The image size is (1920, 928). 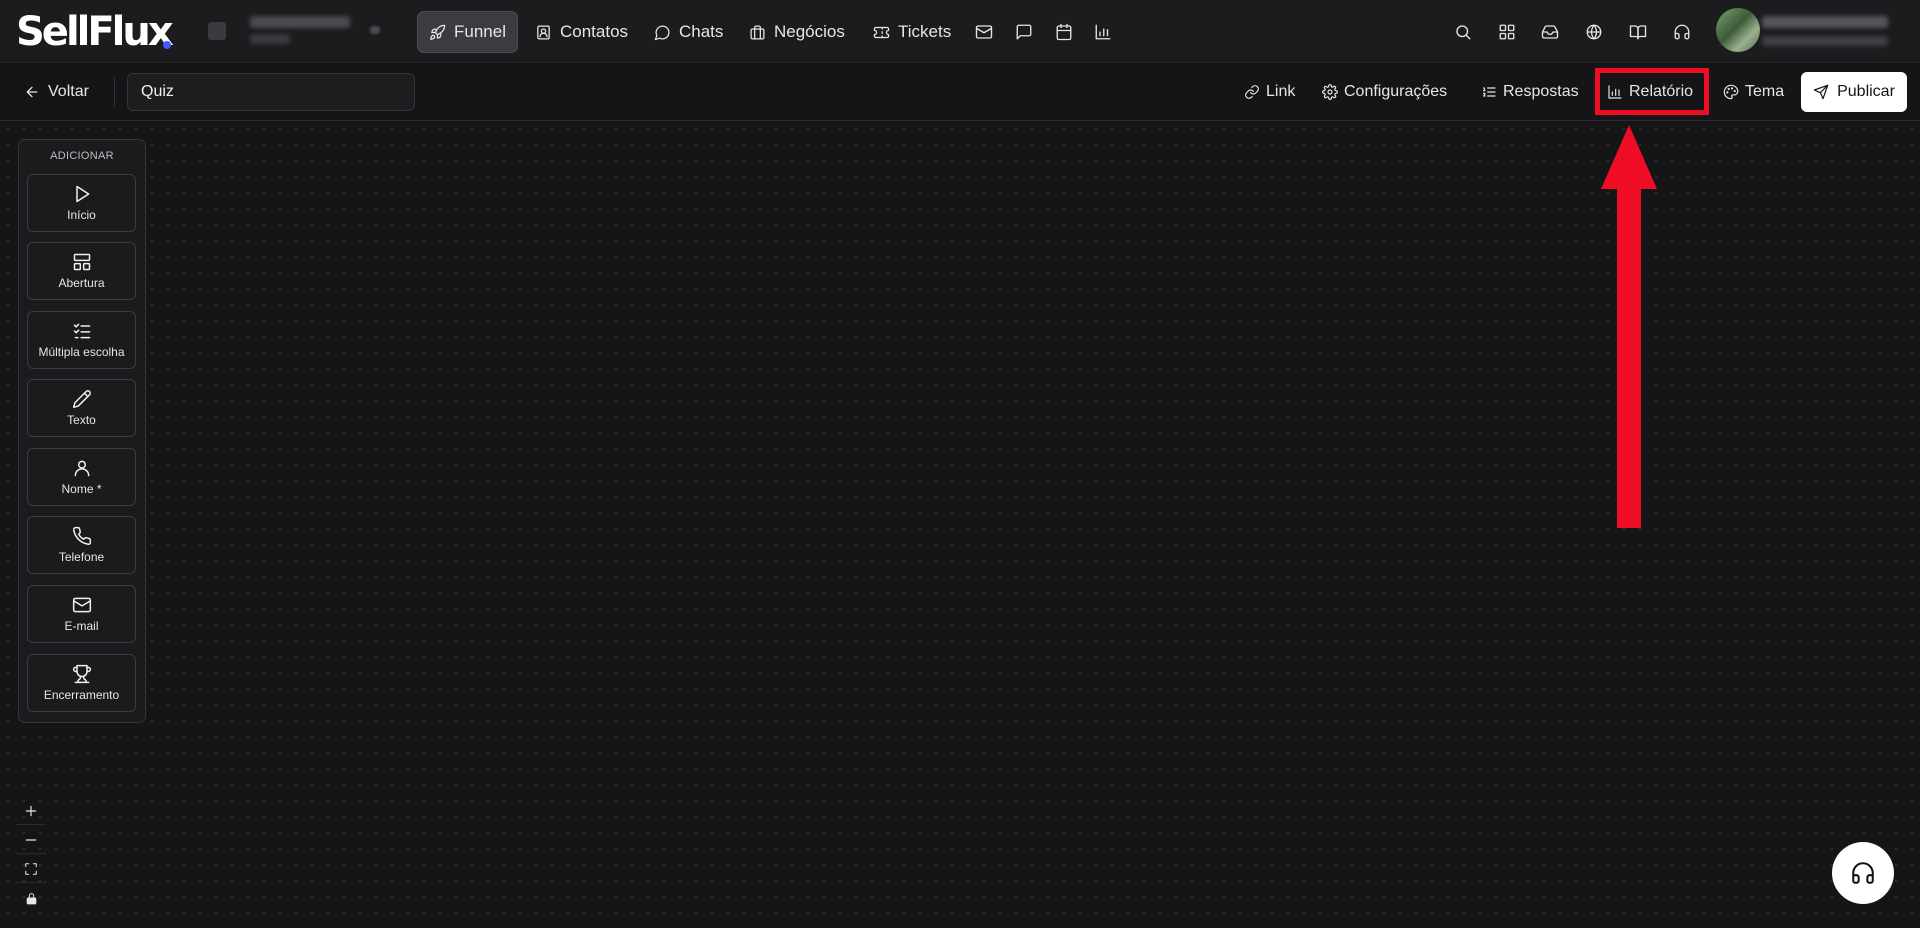 What do you see at coordinates (81, 331) in the screenshot?
I see `checklist-icon` at bounding box center [81, 331].